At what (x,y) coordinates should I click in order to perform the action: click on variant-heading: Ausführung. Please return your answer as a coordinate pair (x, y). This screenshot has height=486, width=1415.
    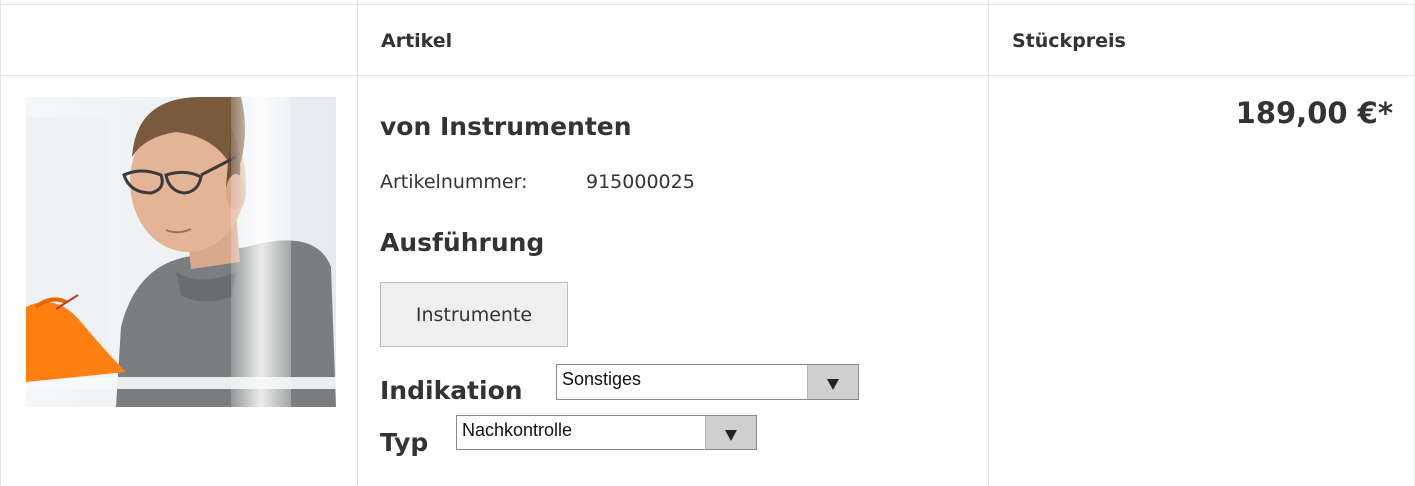
    Looking at the image, I should click on (462, 242).